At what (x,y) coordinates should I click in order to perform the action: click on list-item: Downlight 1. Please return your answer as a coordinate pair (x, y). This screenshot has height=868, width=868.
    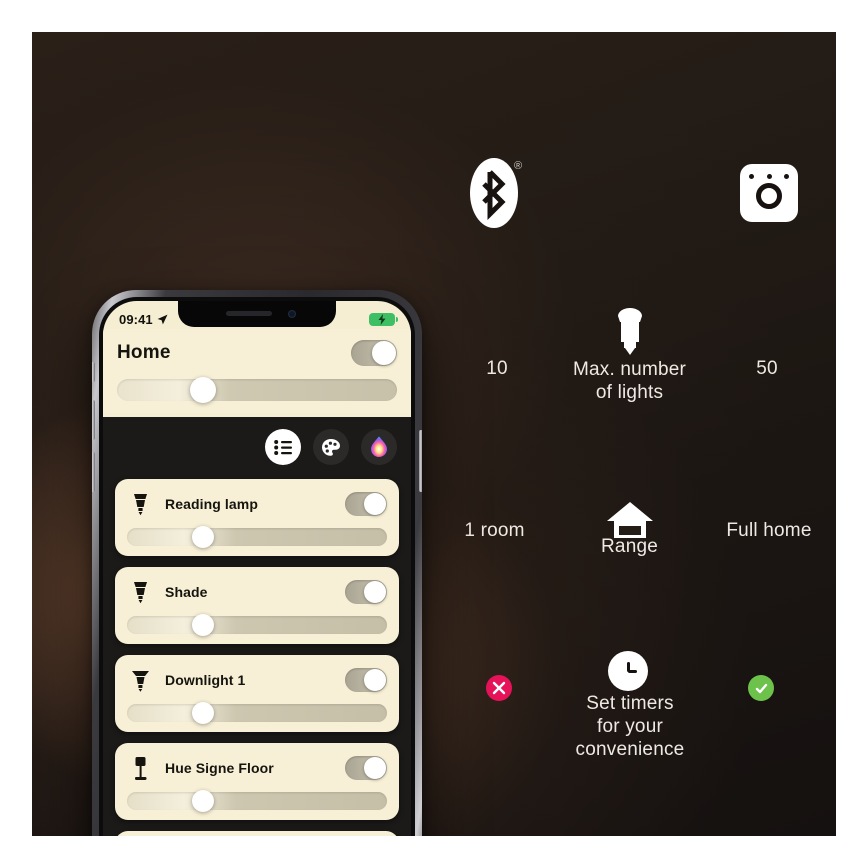
    Looking at the image, I should click on (257, 693).